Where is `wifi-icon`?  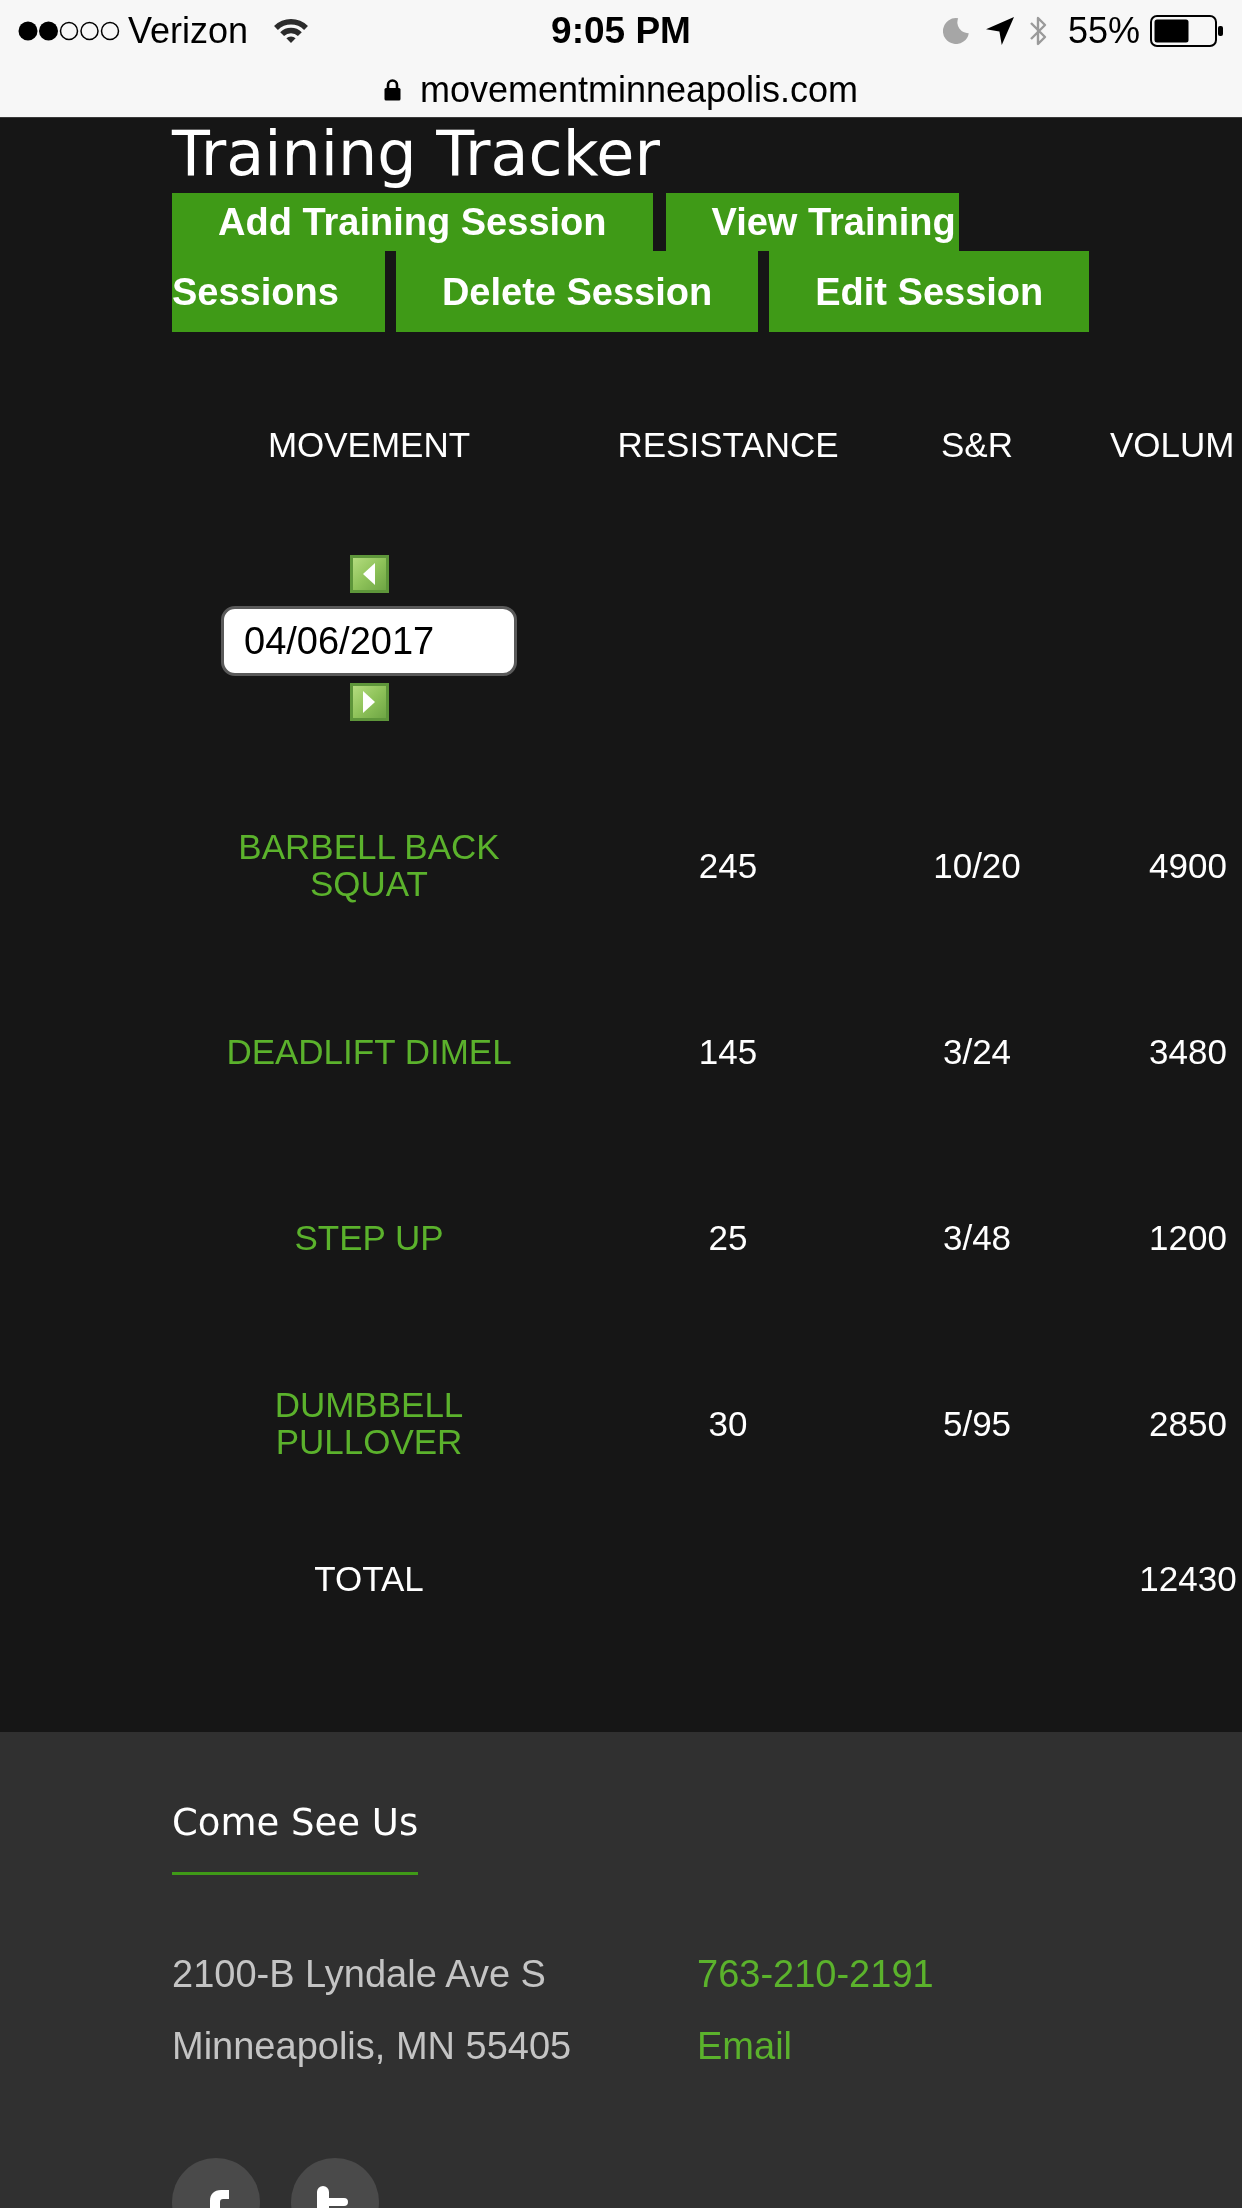
wifi-icon is located at coordinates (291, 31).